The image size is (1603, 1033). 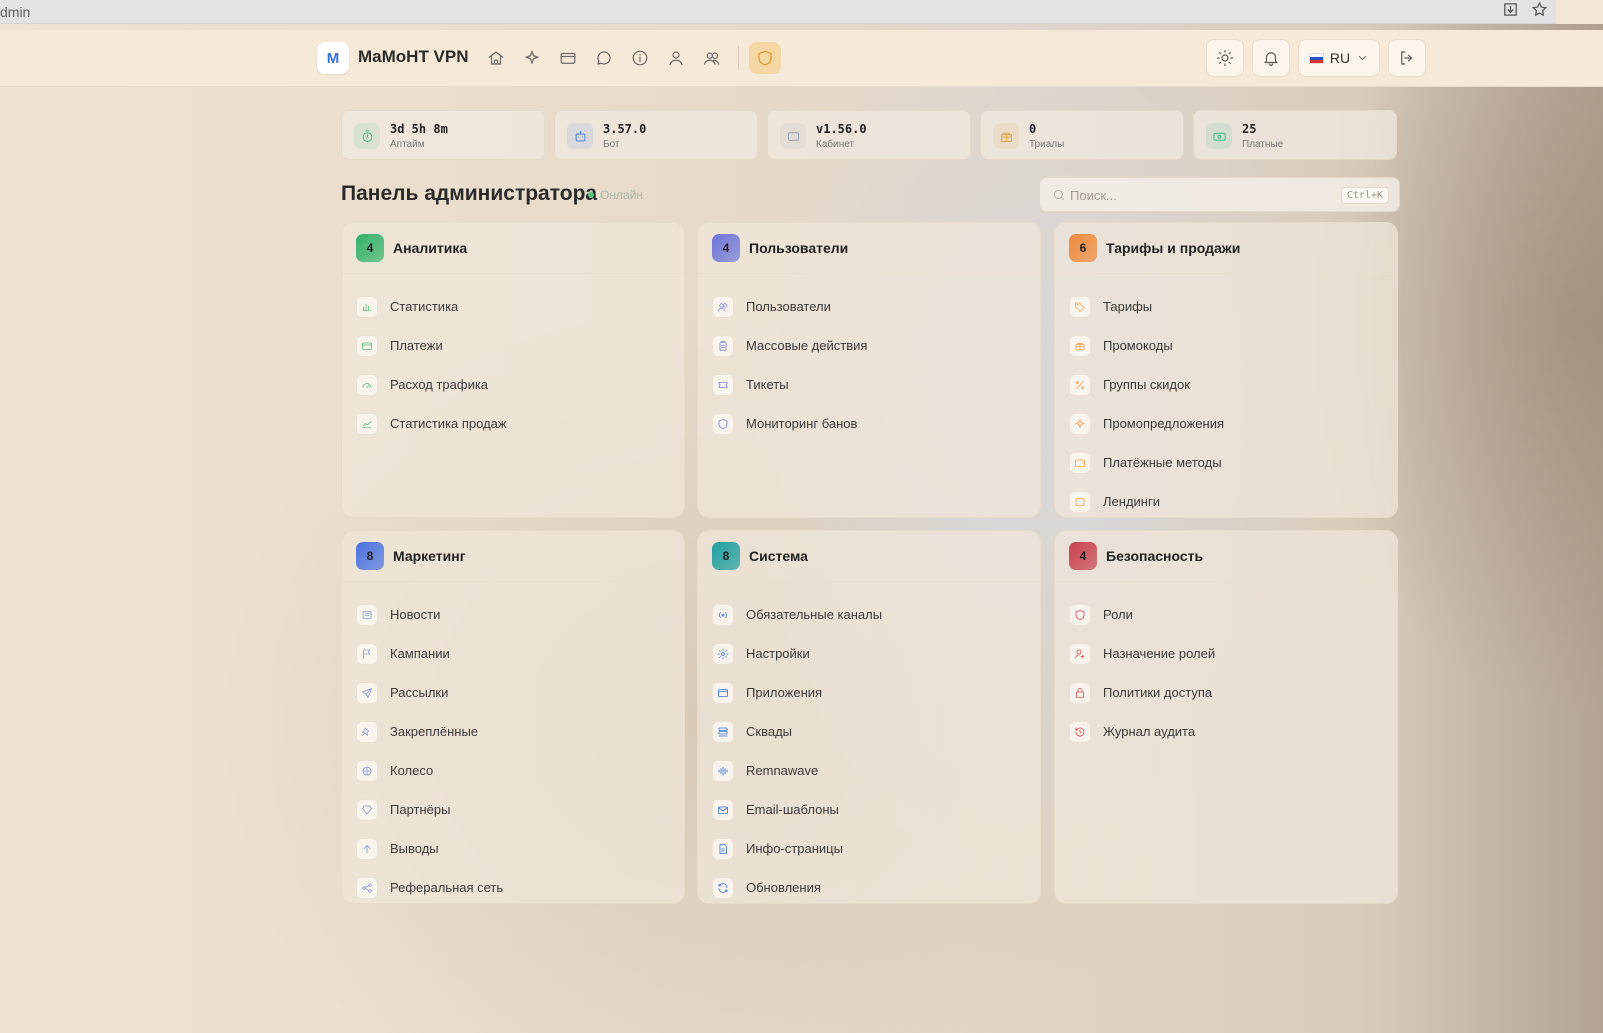 What do you see at coordinates (1136, 556) in the screenshot?
I see `section-header: 4 Безопасность` at bounding box center [1136, 556].